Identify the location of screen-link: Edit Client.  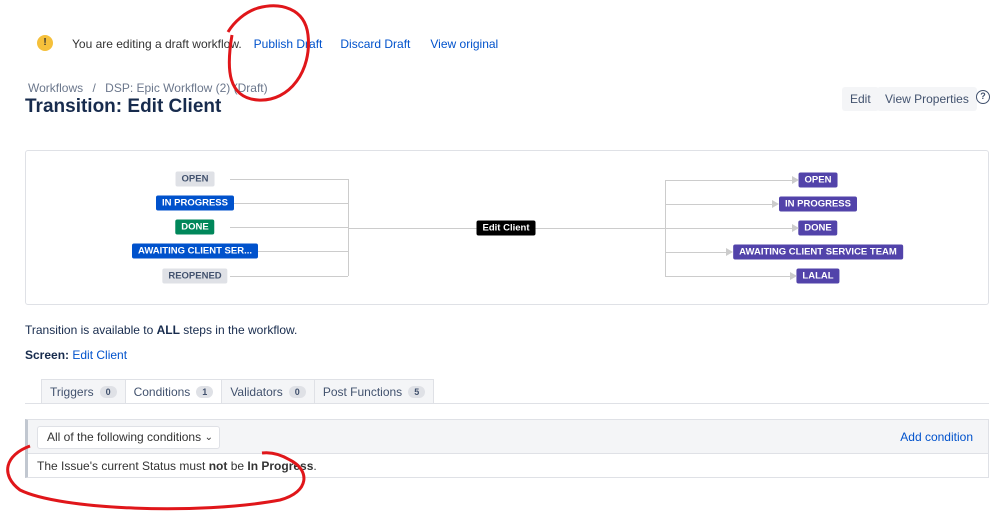
(99, 355).